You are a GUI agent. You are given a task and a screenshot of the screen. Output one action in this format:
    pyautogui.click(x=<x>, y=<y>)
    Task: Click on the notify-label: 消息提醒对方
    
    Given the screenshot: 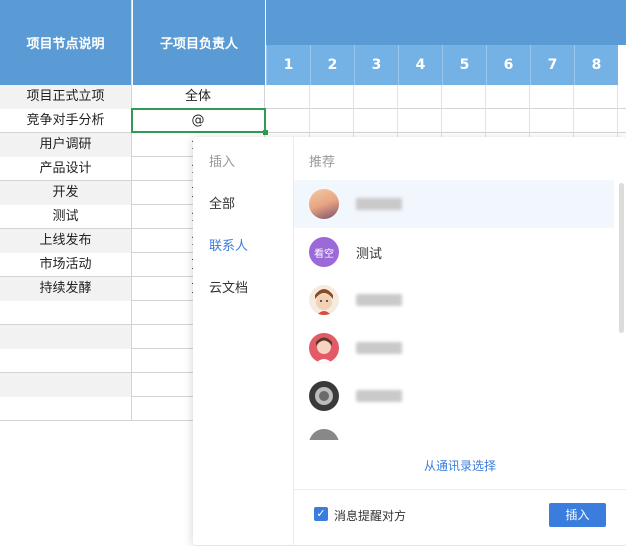 What is the action you would take?
    pyautogui.click(x=370, y=516)
    